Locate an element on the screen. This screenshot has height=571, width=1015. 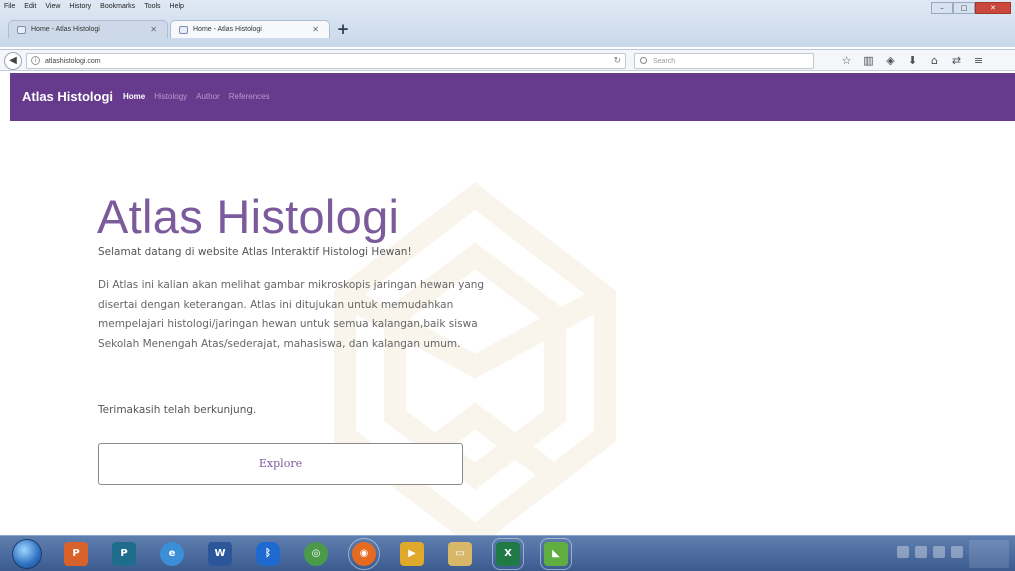
explore-button: Explore is located at coordinates (280, 464).